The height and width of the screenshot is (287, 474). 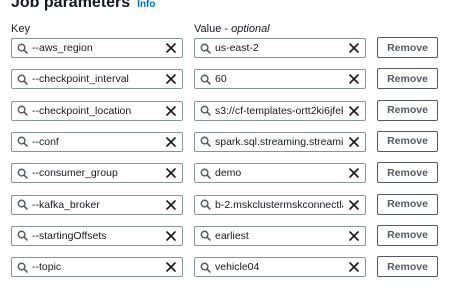 What do you see at coordinates (47, 267) in the screenshot?
I see `key-input-value: --topic` at bounding box center [47, 267].